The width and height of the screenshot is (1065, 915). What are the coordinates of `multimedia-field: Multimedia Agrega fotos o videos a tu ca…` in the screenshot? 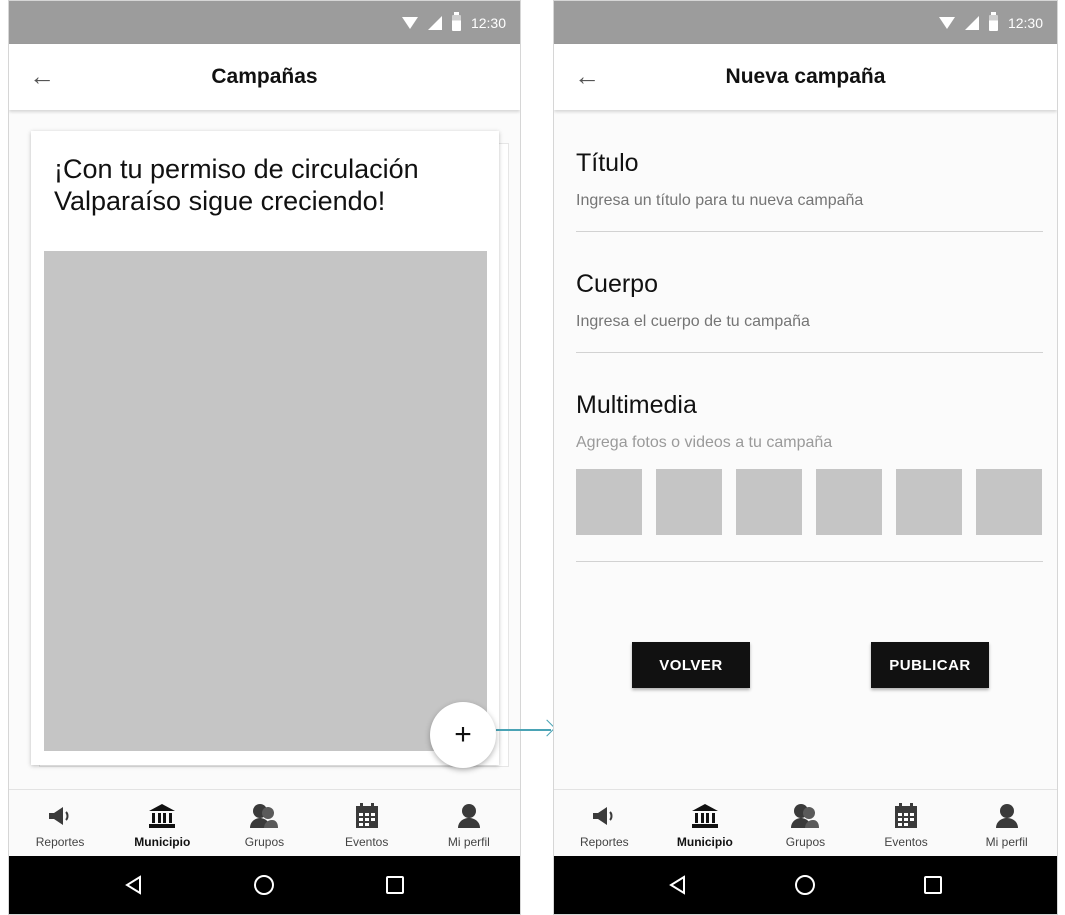 It's located at (809, 457).